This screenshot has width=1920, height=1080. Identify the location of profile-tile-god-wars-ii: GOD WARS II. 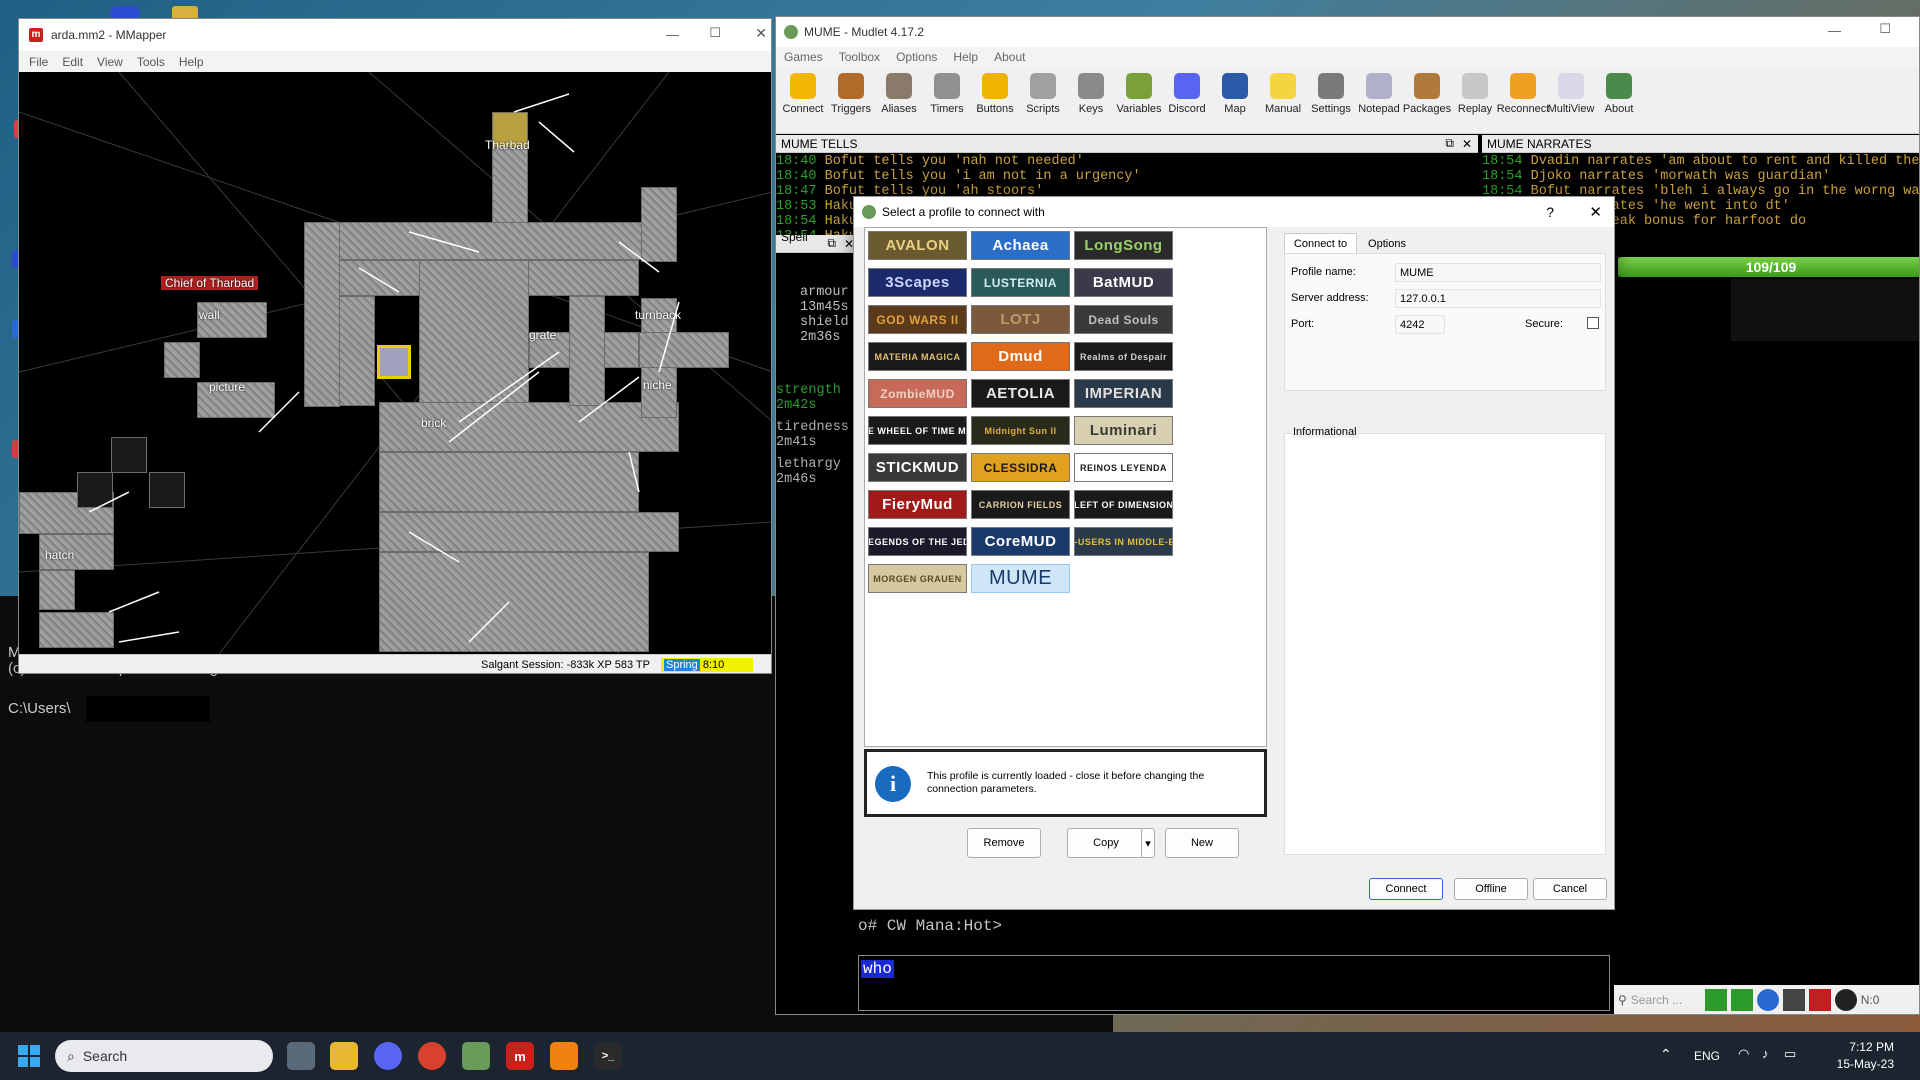
(917, 319).